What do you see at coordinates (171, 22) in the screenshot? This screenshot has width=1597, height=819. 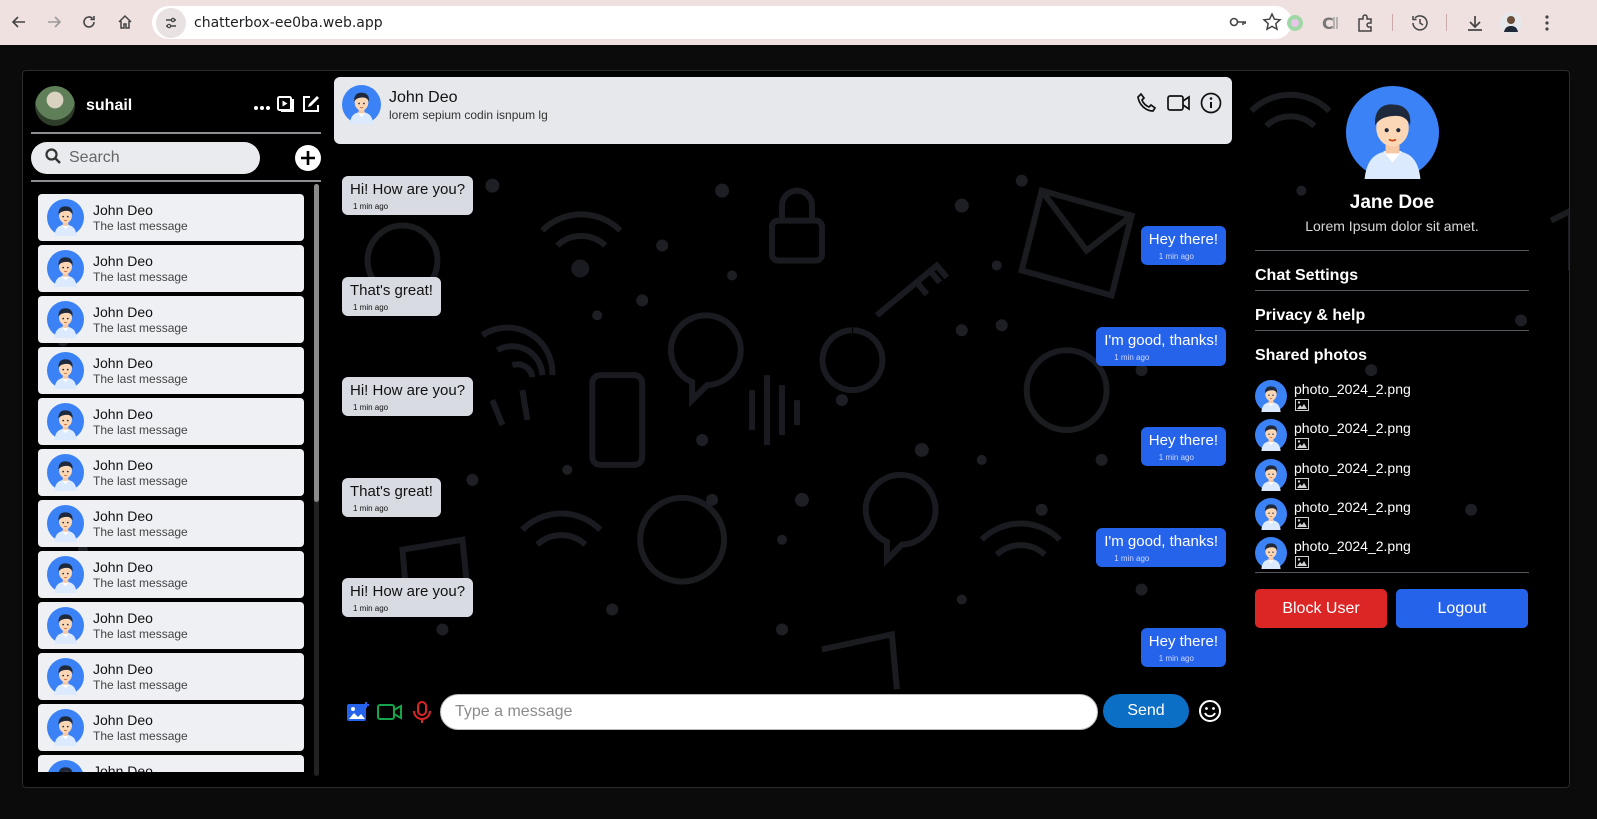 I see `site-info-icon` at bounding box center [171, 22].